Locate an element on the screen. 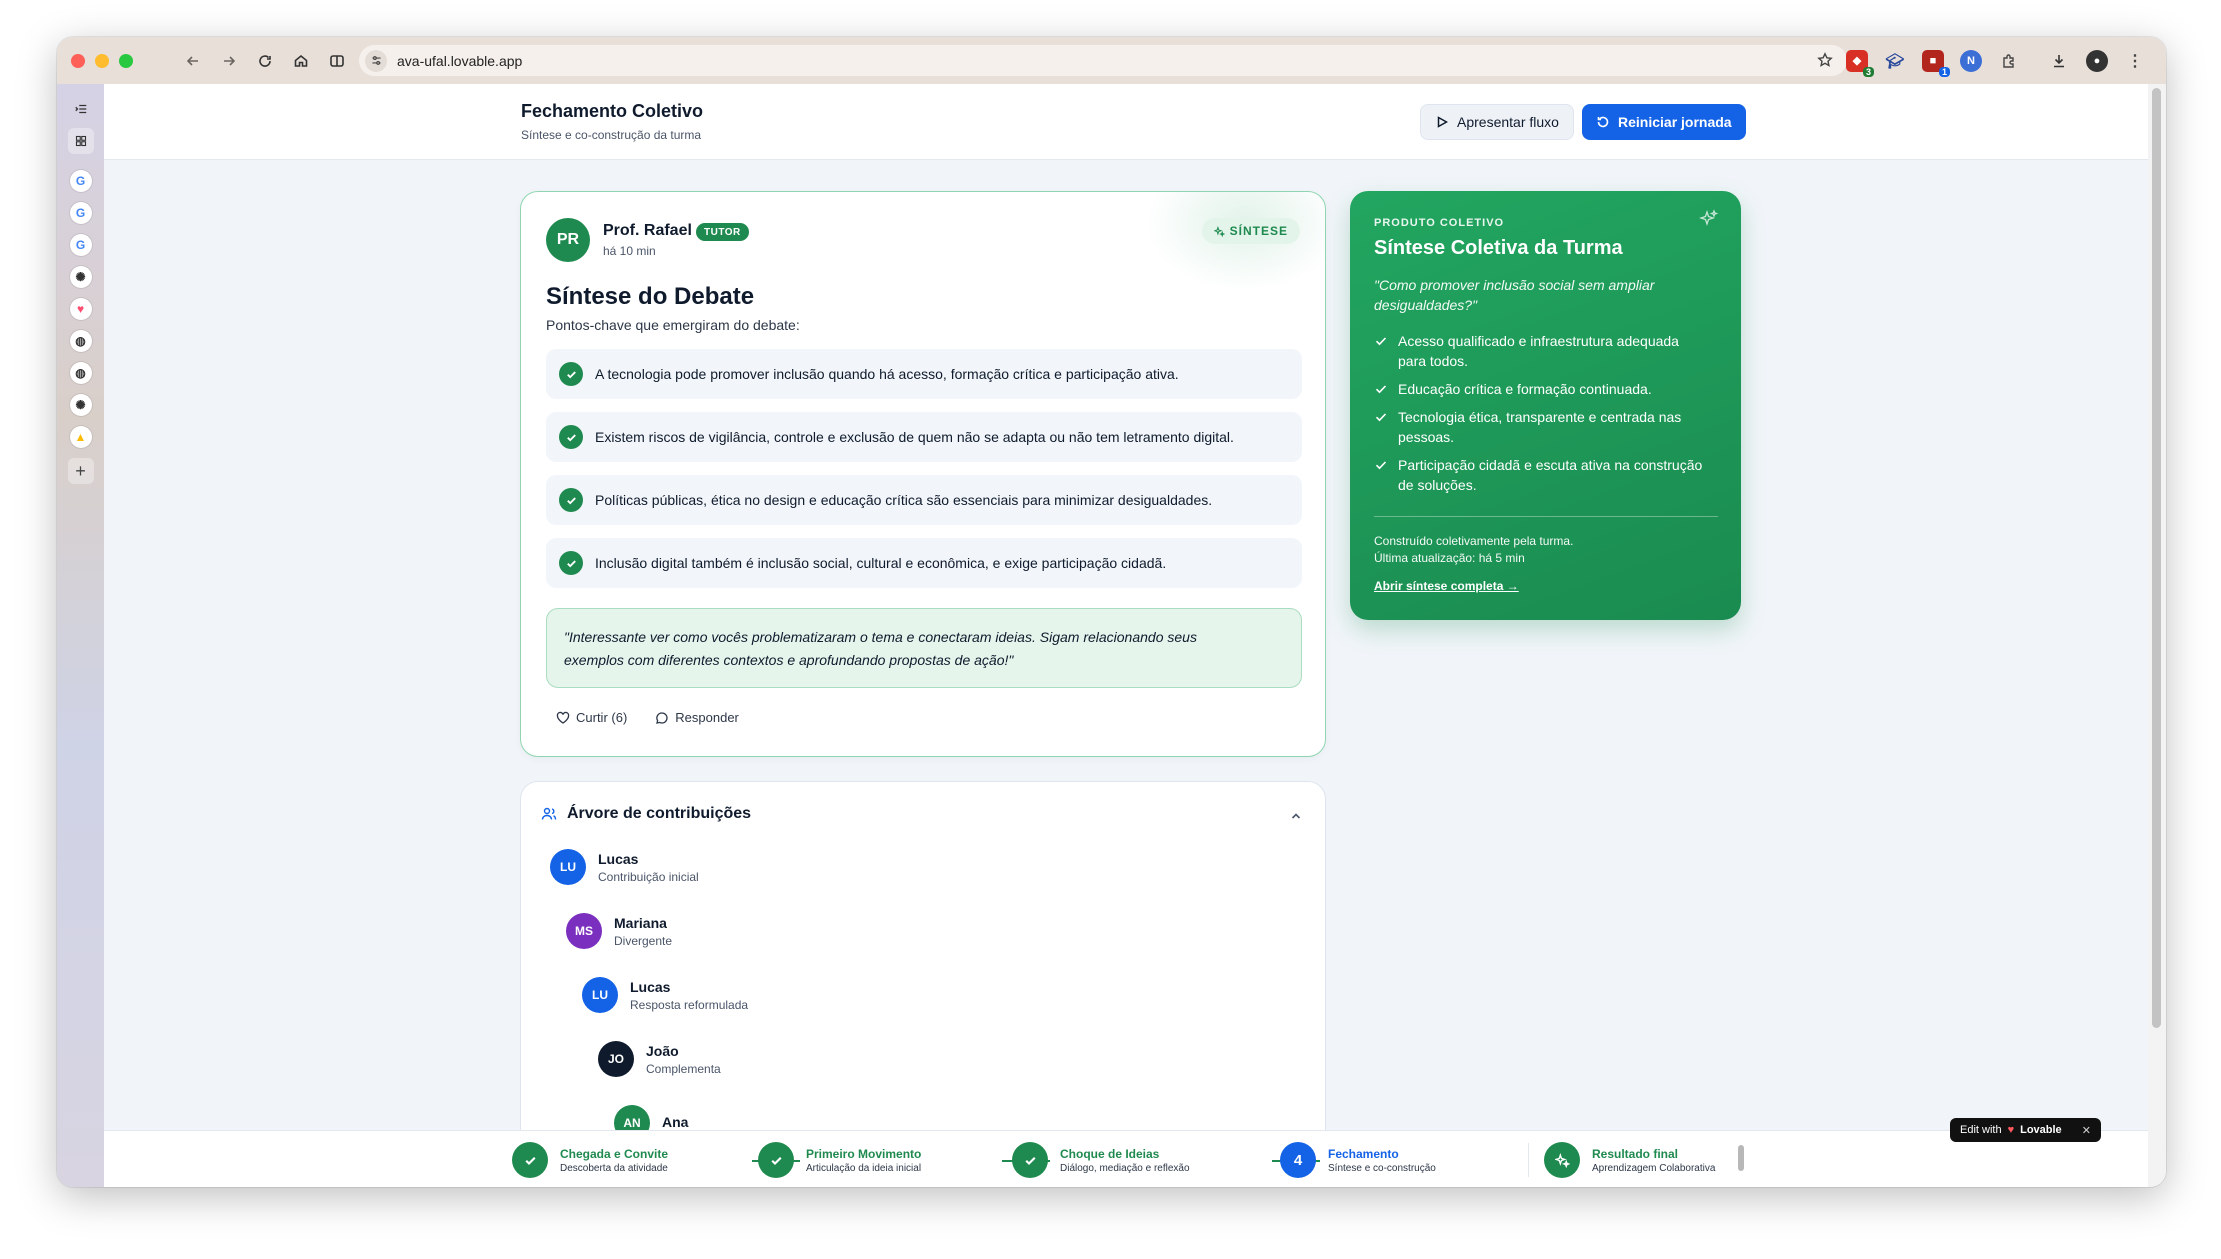 This screenshot has width=2221, height=1259. node-name: João is located at coordinates (662, 1050).